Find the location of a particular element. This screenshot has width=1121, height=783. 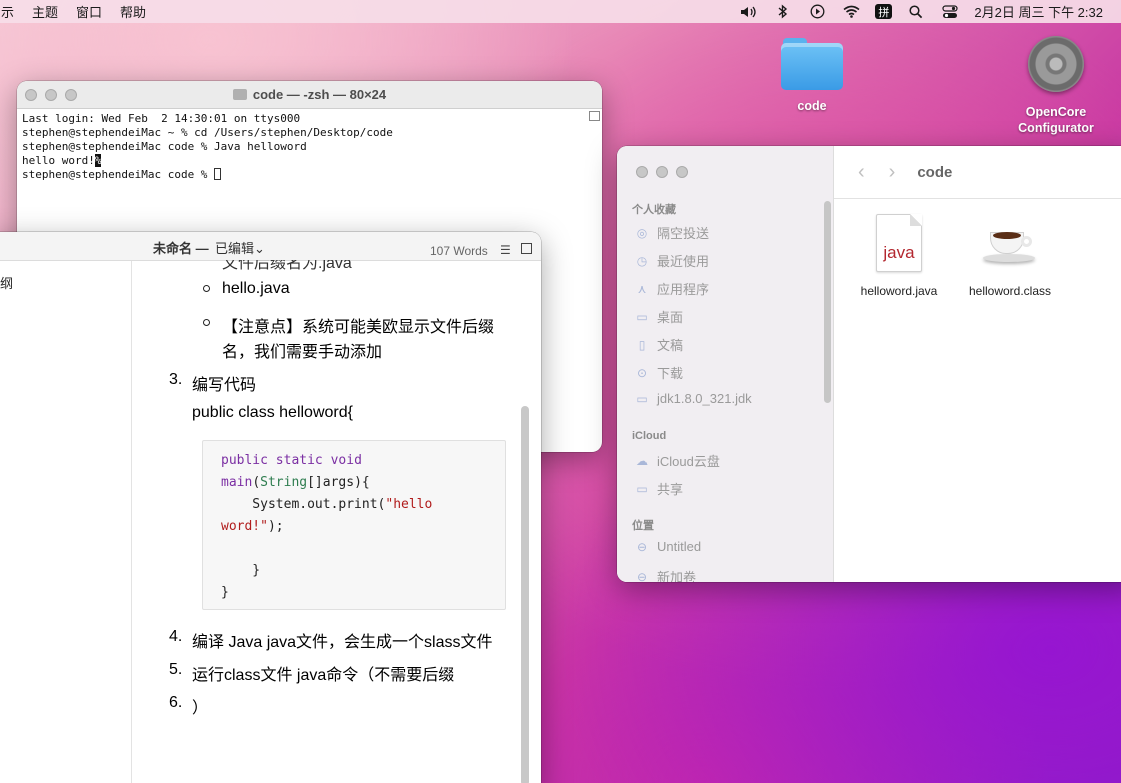

document-name: 未命名 — is located at coordinates (181, 248).